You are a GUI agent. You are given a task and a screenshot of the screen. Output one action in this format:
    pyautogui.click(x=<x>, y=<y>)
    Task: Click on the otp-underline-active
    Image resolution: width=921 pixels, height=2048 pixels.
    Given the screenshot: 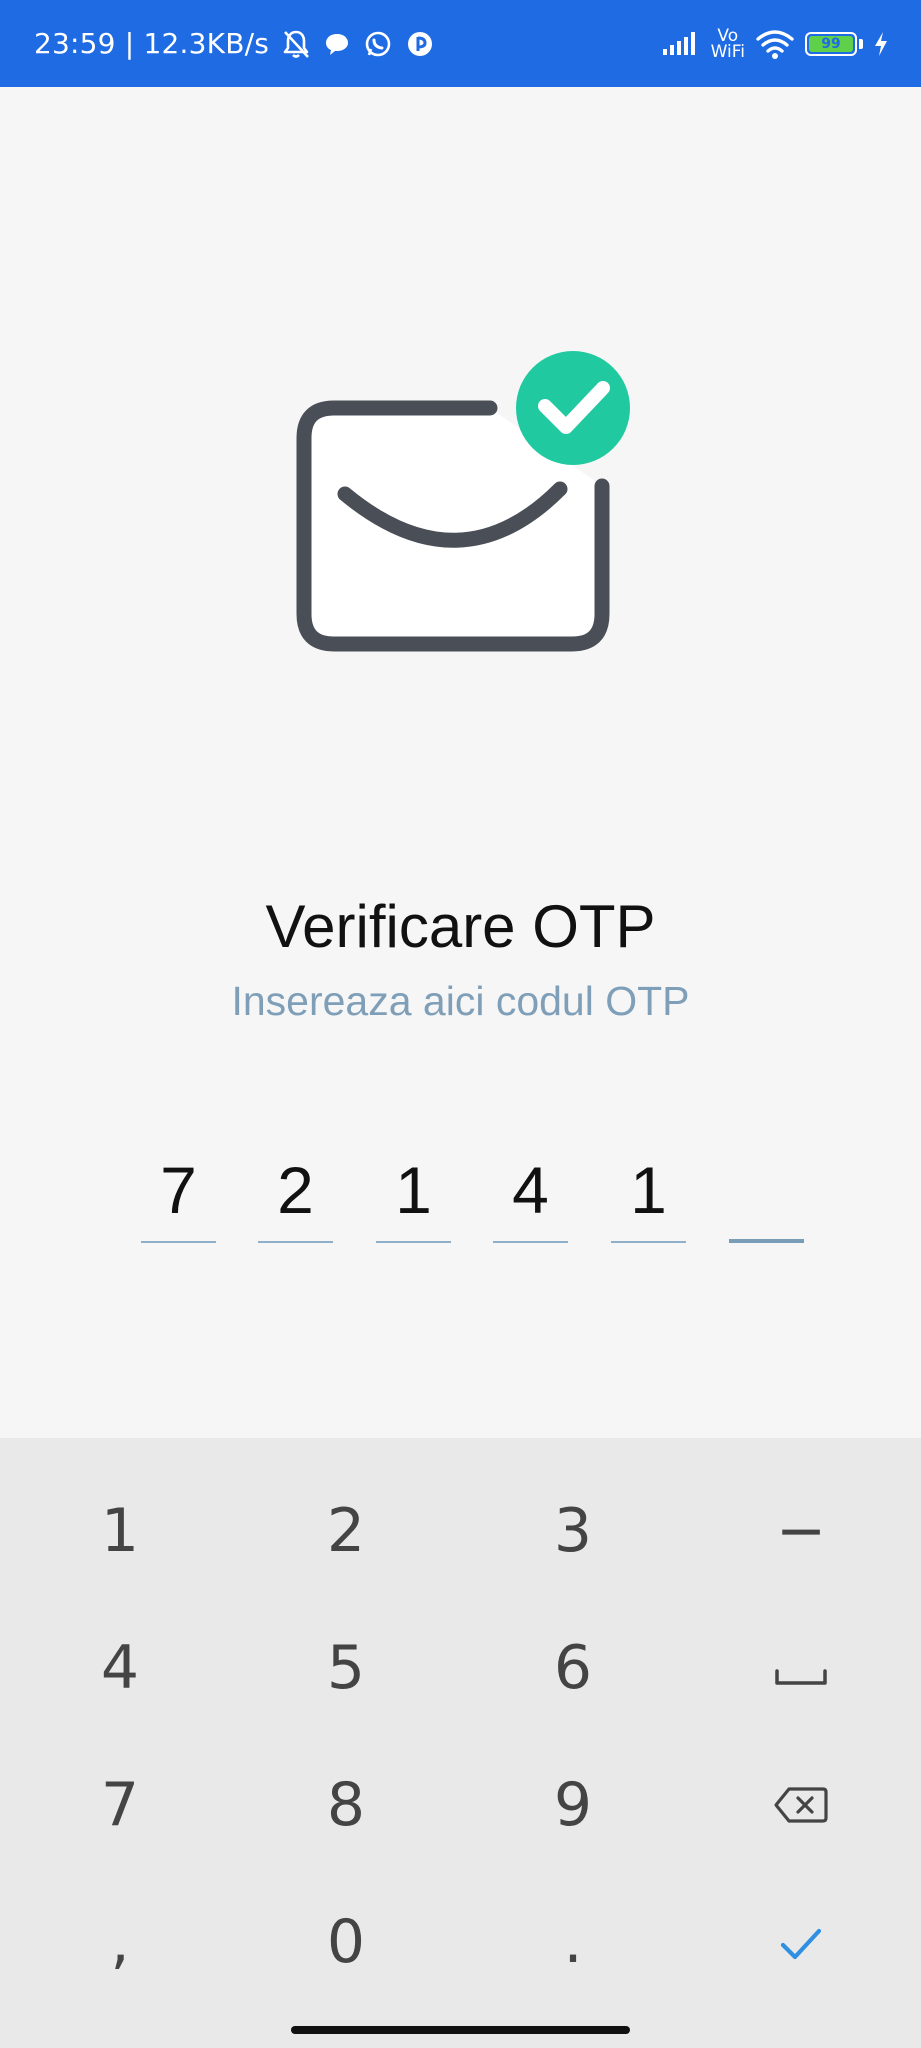 What is the action you would take?
    pyautogui.click(x=766, y=1241)
    